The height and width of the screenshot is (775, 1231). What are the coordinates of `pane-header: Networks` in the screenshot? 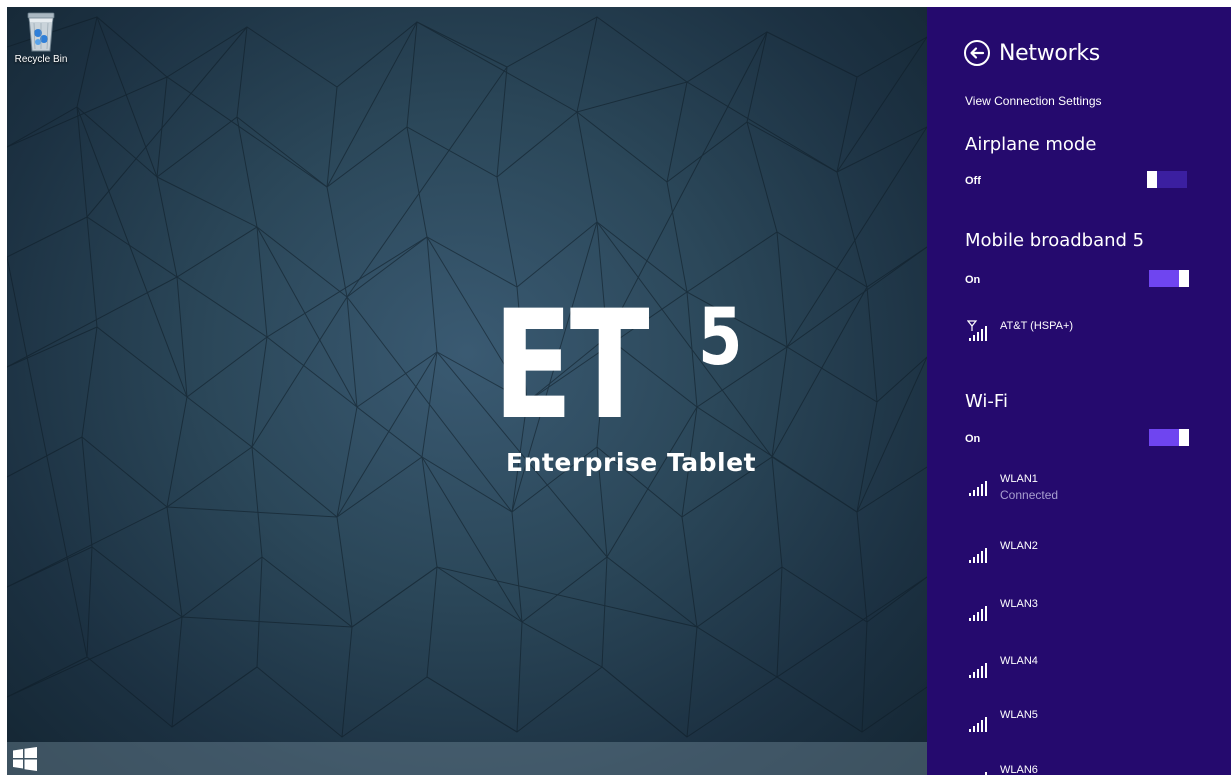 It's located at (1031, 53).